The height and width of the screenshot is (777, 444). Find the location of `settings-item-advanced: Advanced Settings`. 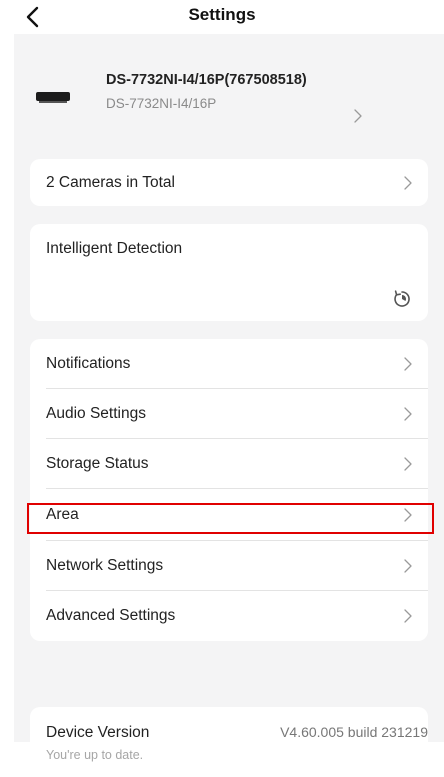

settings-item-advanced: Advanced Settings is located at coordinates (229, 616).